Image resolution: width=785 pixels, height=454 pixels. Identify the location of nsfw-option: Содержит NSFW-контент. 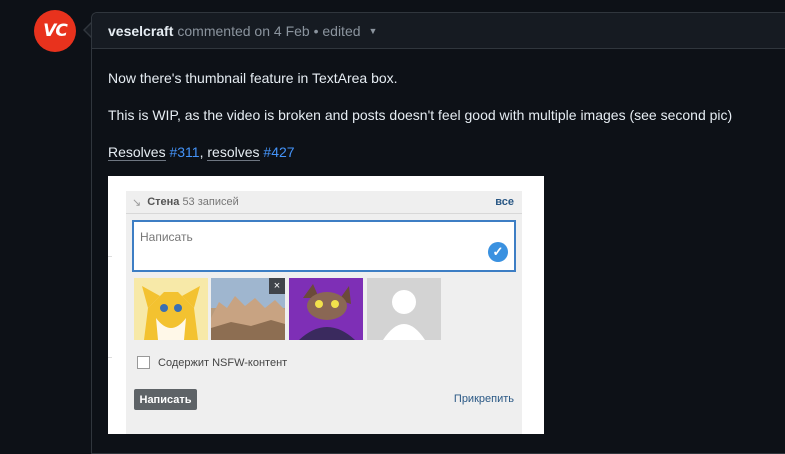
(212, 362).